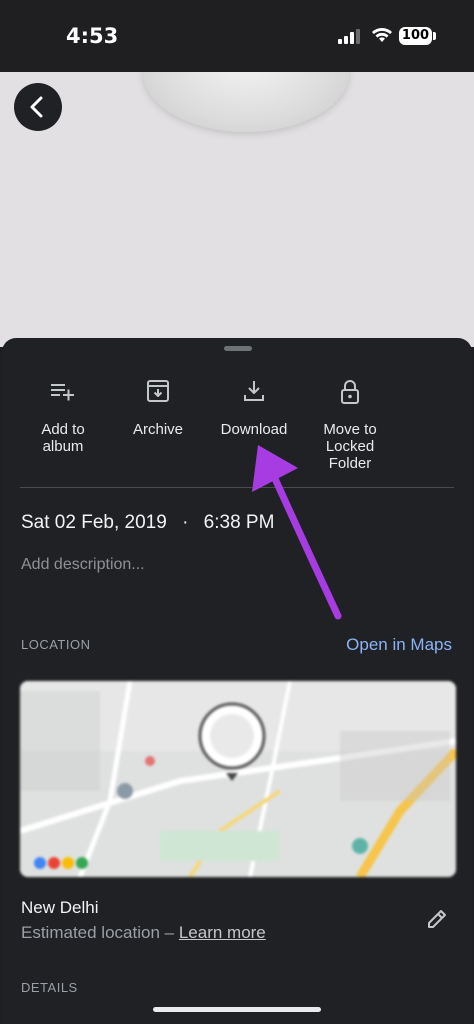 The height and width of the screenshot is (1024, 474). What do you see at coordinates (254, 391) in the screenshot?
I see `download-icon` at bounding box center [254, 391].